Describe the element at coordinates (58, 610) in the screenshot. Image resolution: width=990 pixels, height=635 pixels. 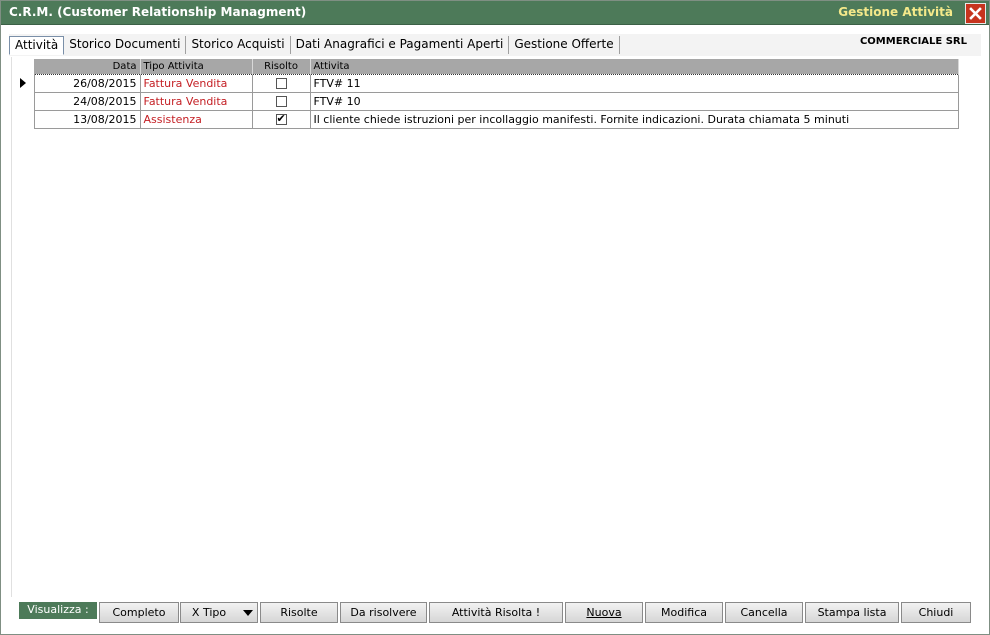
I see `visualizza-label: Visualizza :` at that location.